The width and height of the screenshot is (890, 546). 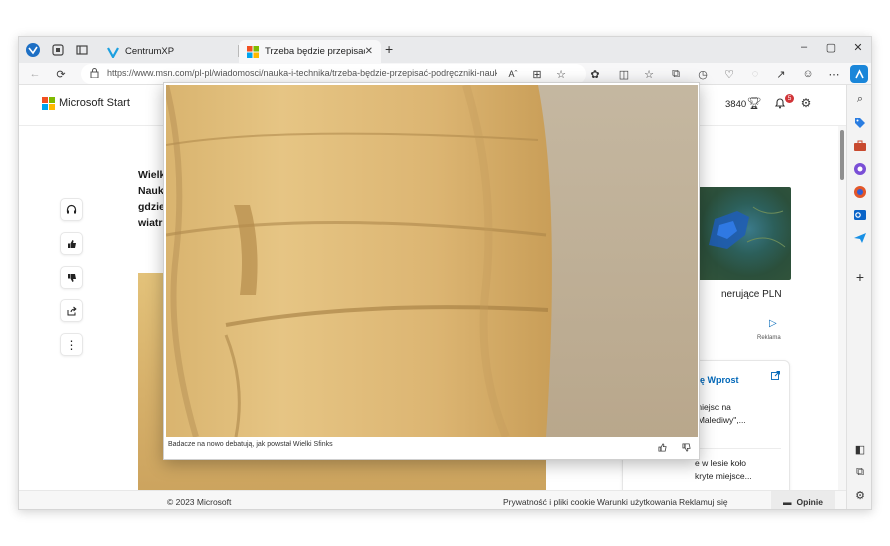 I want to click on tab-centrumxp: CentrumXP, so click(x=169, y=51).